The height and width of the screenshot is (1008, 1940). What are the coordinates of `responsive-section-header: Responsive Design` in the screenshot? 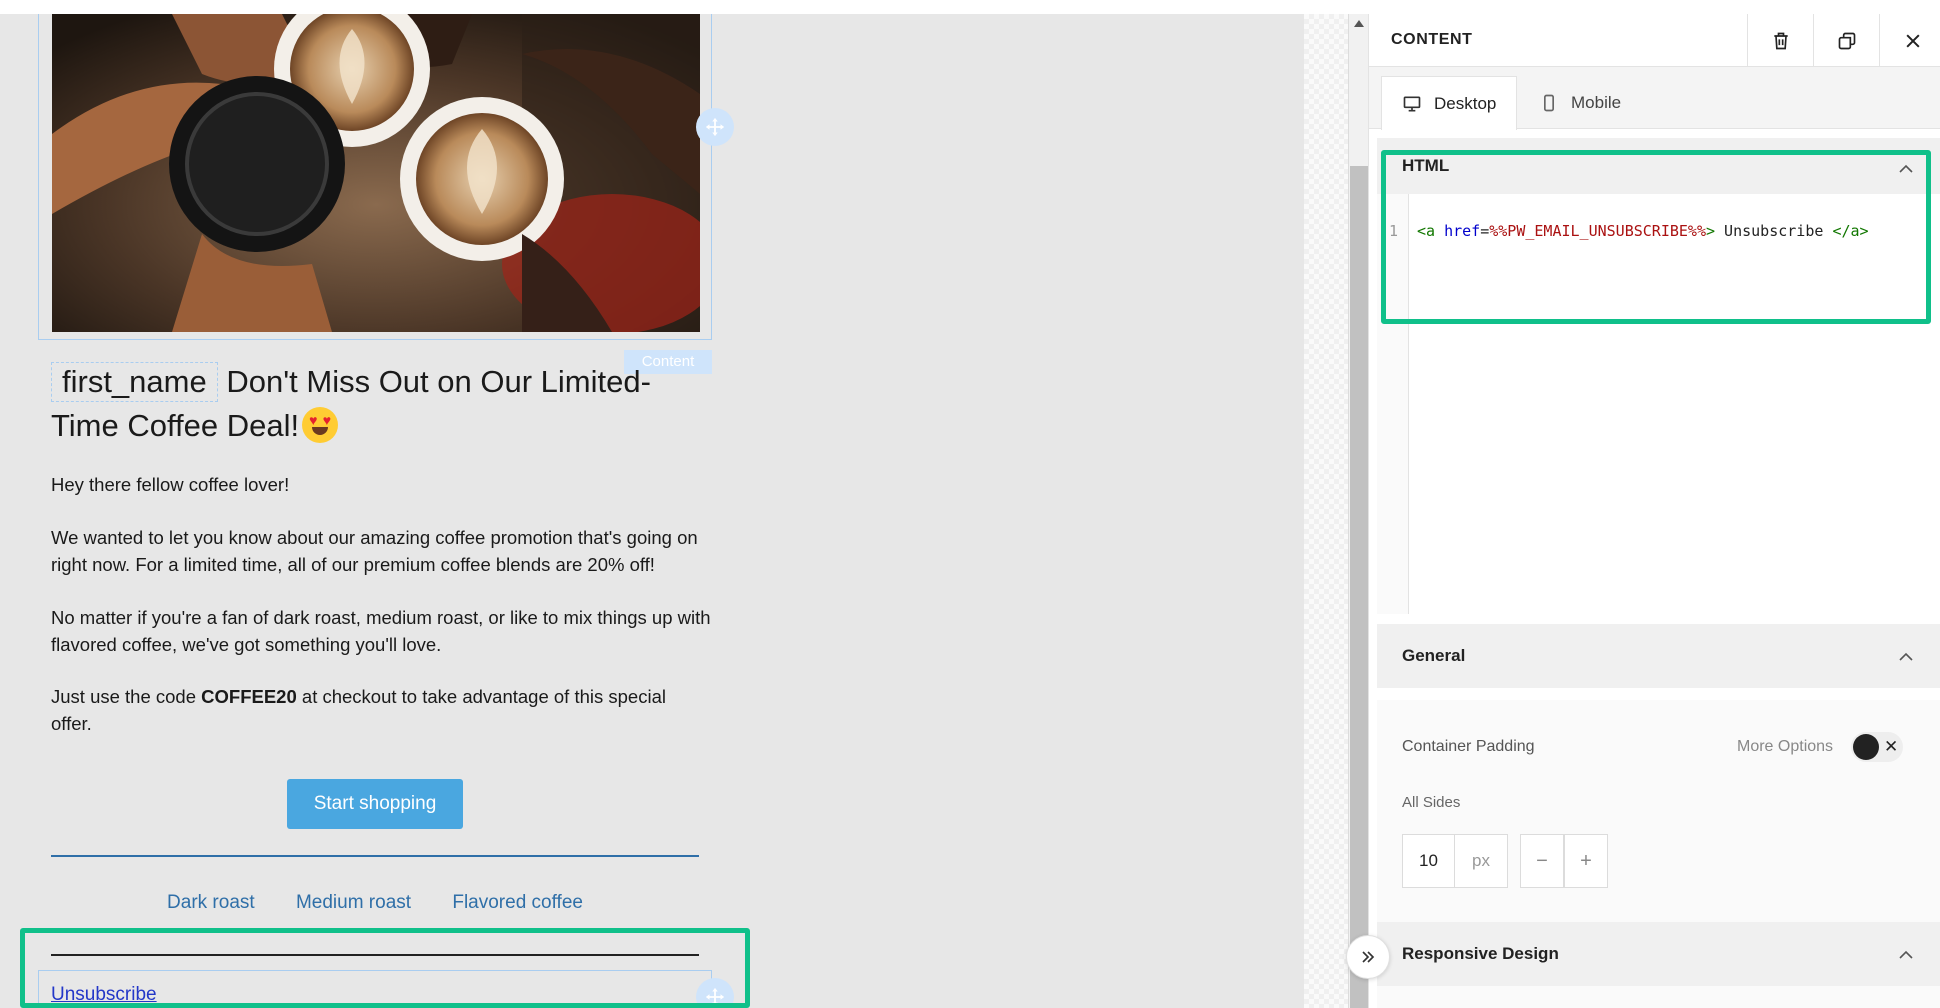 It's located at (1658, 954).